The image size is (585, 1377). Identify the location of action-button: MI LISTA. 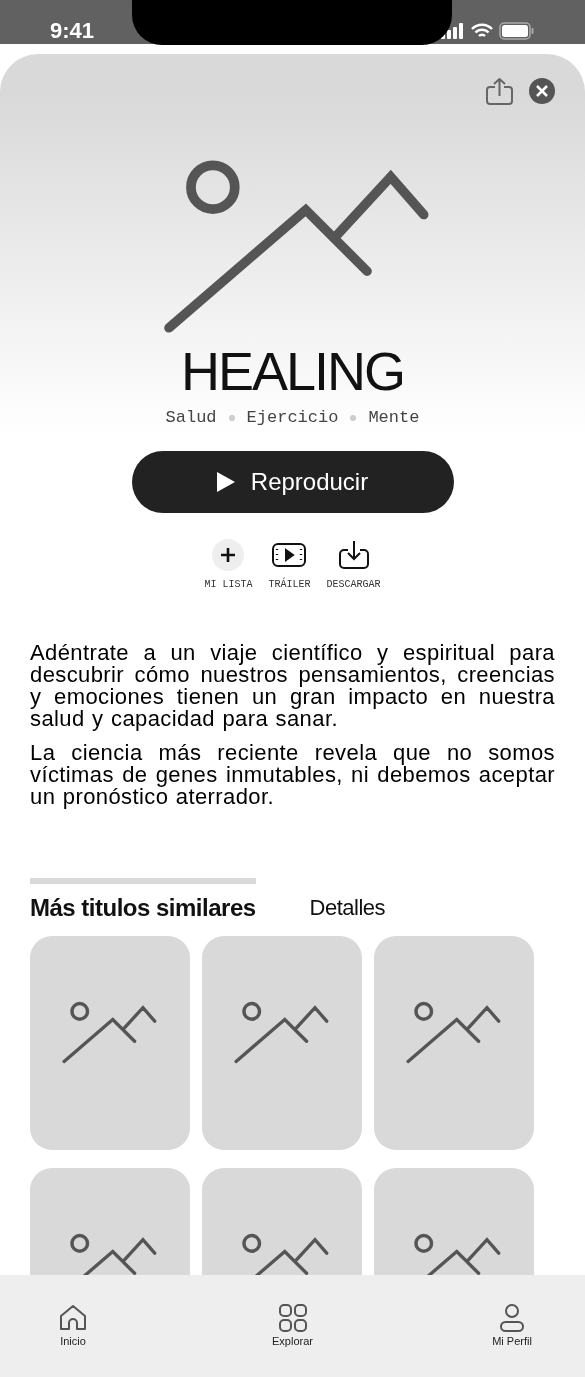
(228, 564).